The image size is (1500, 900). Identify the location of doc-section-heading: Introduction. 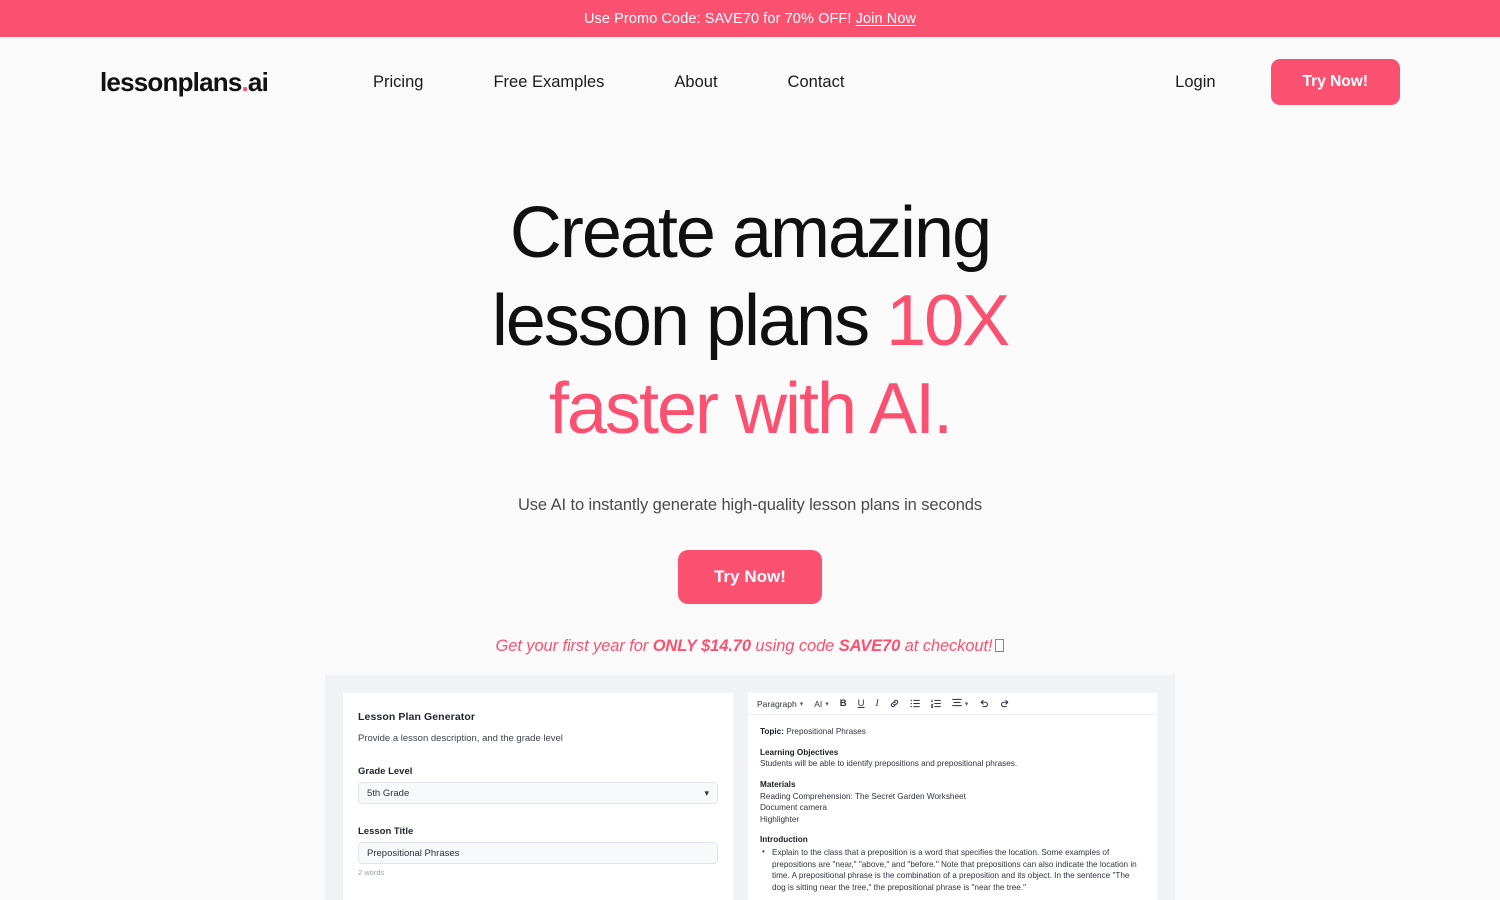
(784, 840).